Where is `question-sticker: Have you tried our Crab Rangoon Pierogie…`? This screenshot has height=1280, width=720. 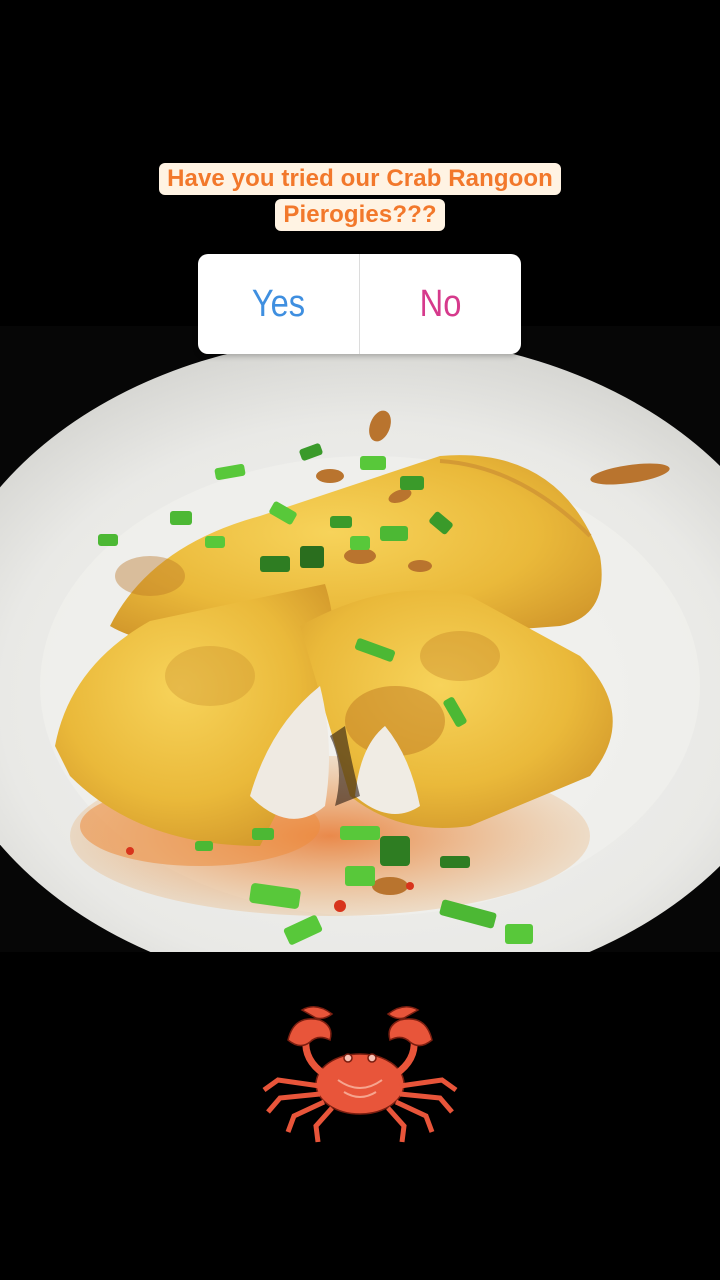
question-sticker: Have you tried our Crab Rangoon Pierogie… is located at coordinates (360, 200).